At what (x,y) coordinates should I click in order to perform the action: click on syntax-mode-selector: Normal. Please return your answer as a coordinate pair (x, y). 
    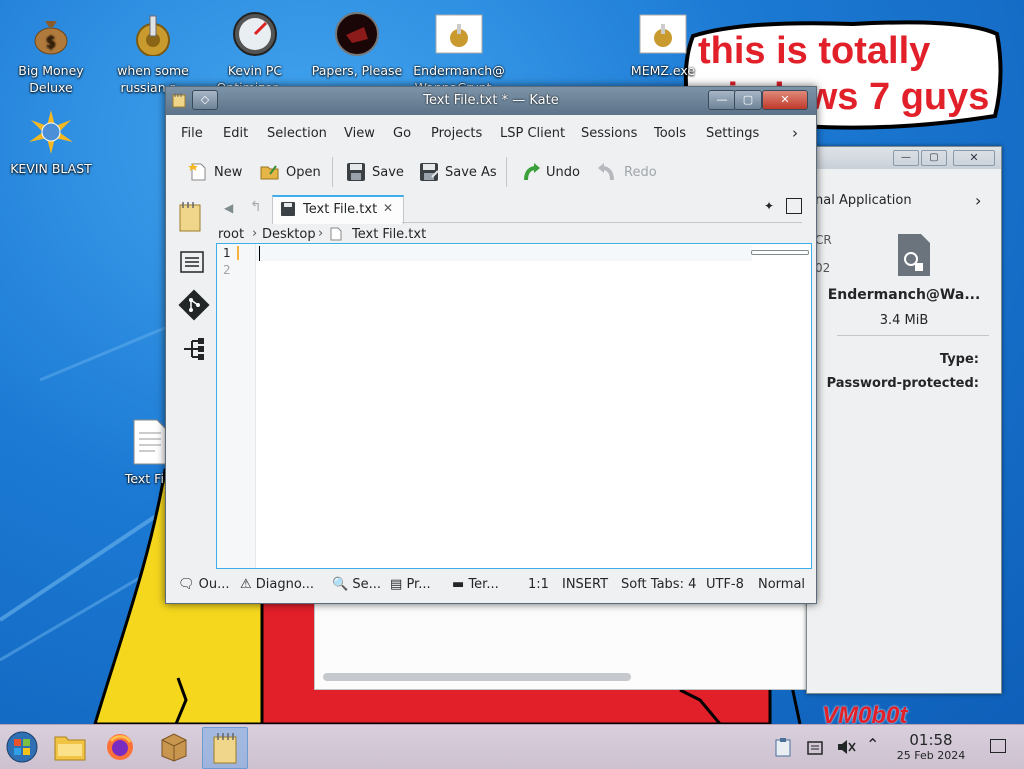
    Looking at the image, I should click on (781, 584).